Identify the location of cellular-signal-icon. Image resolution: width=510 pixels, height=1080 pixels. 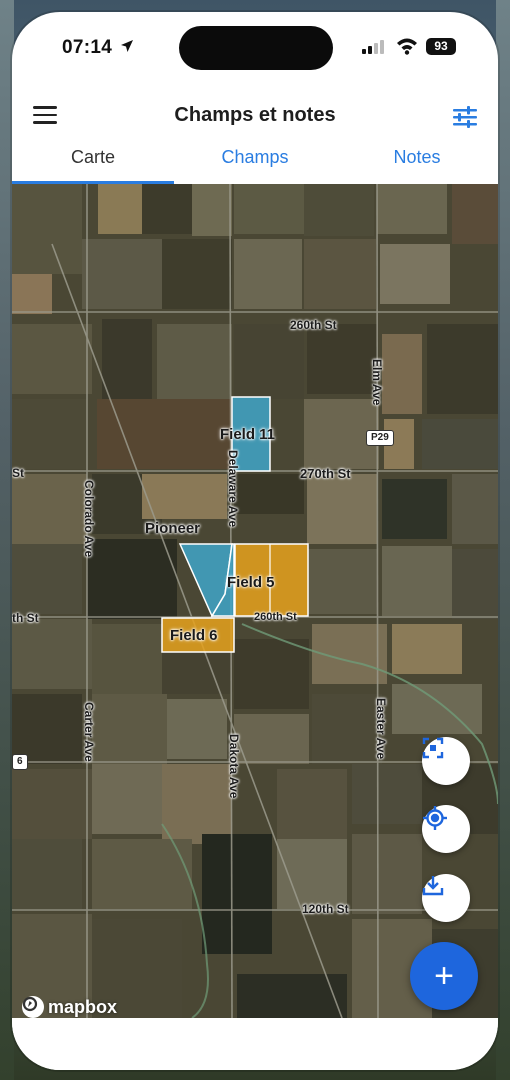
(373, 47).